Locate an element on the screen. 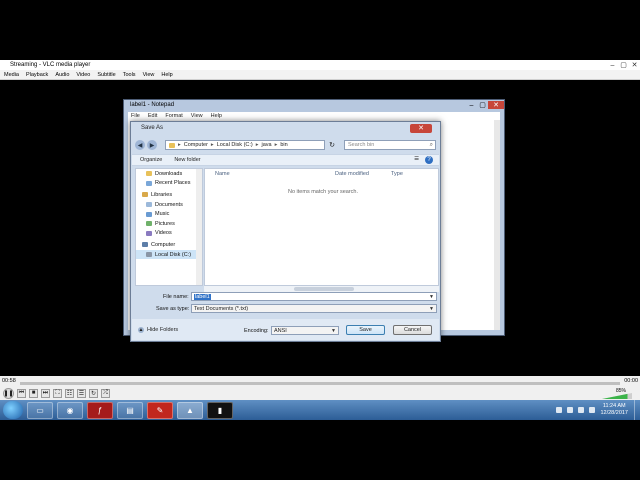 Image resolution: width=640 pixels, height=480 pixels. nav-item-downloads: Downloads is located at coordinates (169, 174).